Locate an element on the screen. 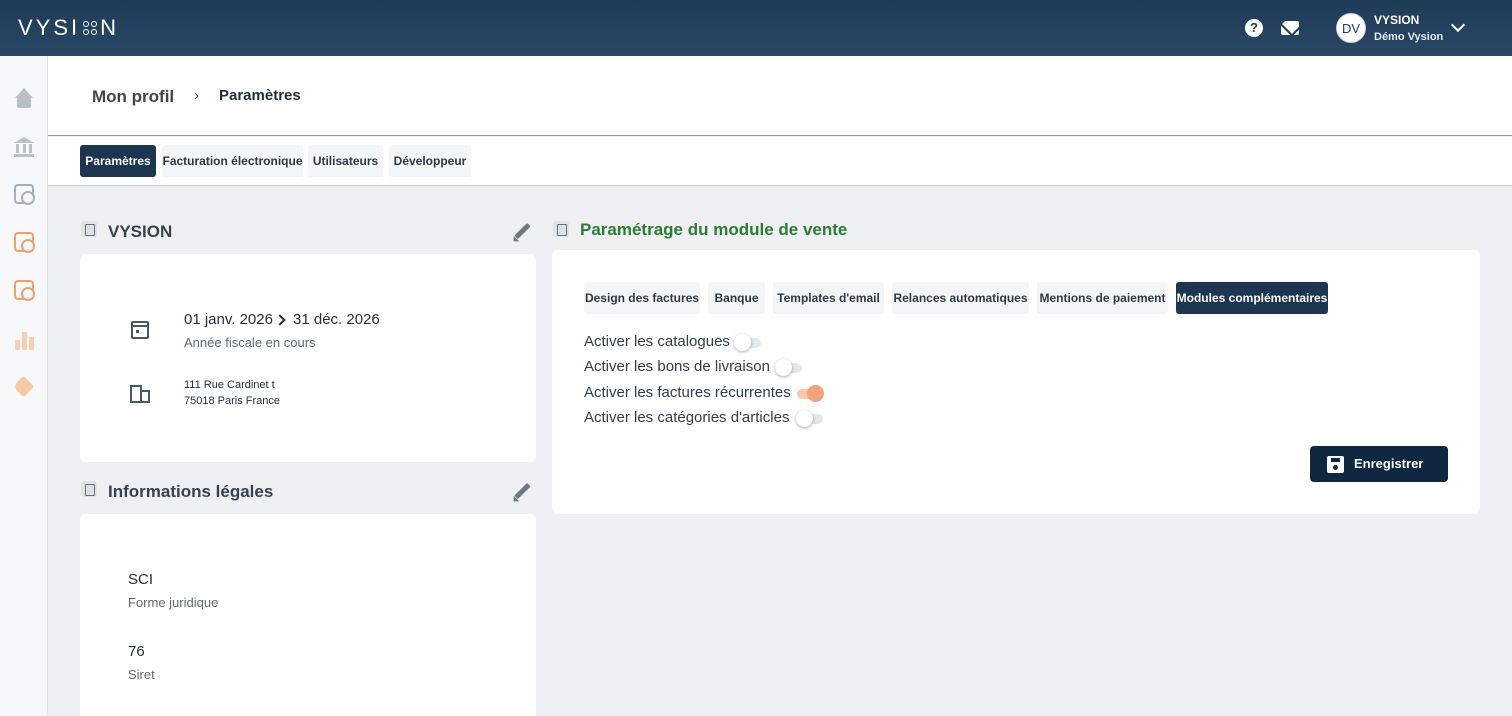 The width and height of the screenshot is (1512, 716). save-button: Enregistrer is located at coordinates (1379, 464).